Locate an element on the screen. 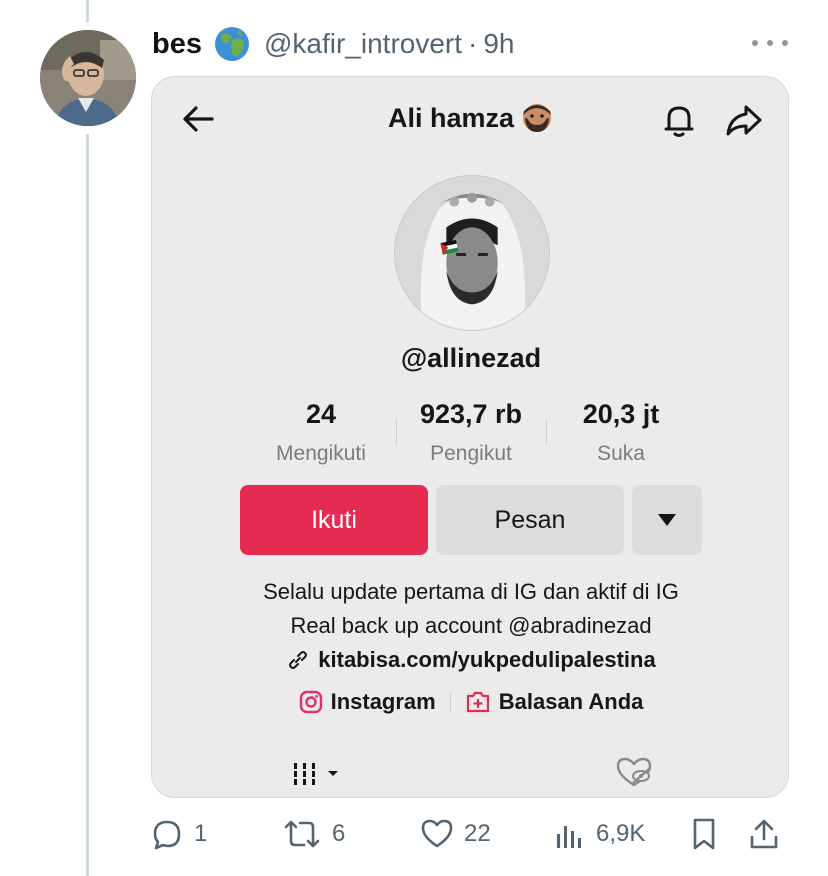  reply-button: 1 is located at coordinates (178, 834).